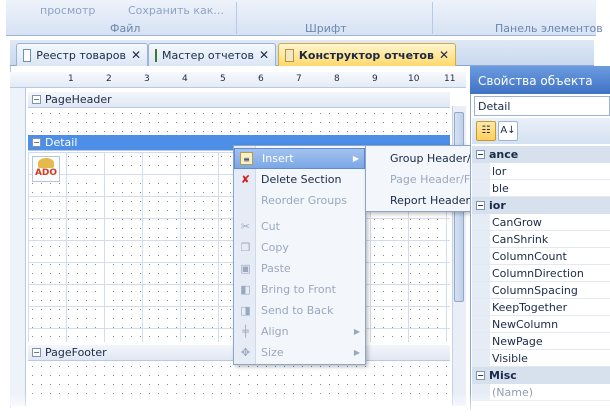 The height and width of the screenshot is (418, 610). What do you see at coordinates (305, 405) in the screenshot?
I see `bottom-fade` at bounding box center [305, 405].